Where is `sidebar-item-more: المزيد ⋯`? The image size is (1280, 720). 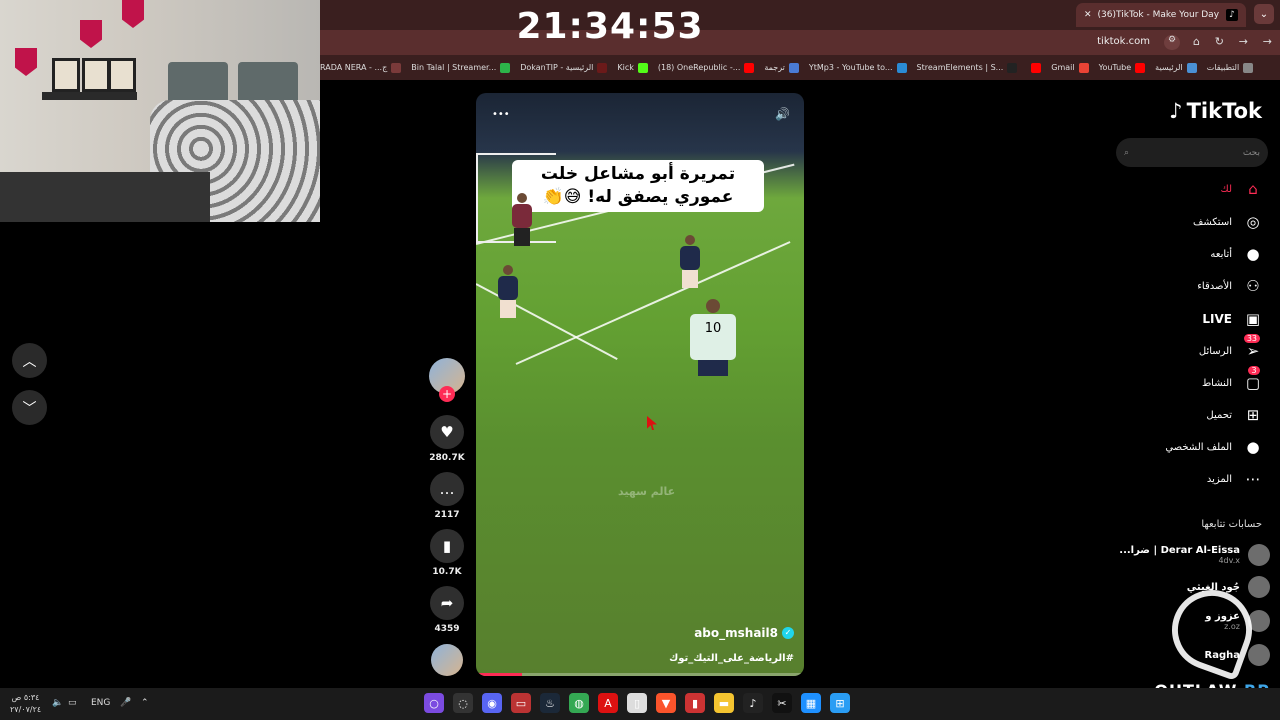
sidebar-item-more: المزيد ⋯ is located at coordinates (1235, 479).